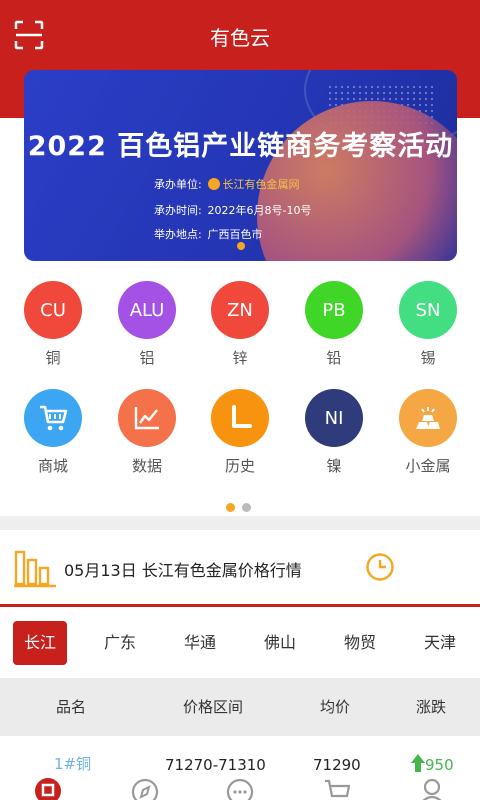  Describe the element at coordinates (35, 569) in the screenshot. I see `bar-chart-icon` at that location.